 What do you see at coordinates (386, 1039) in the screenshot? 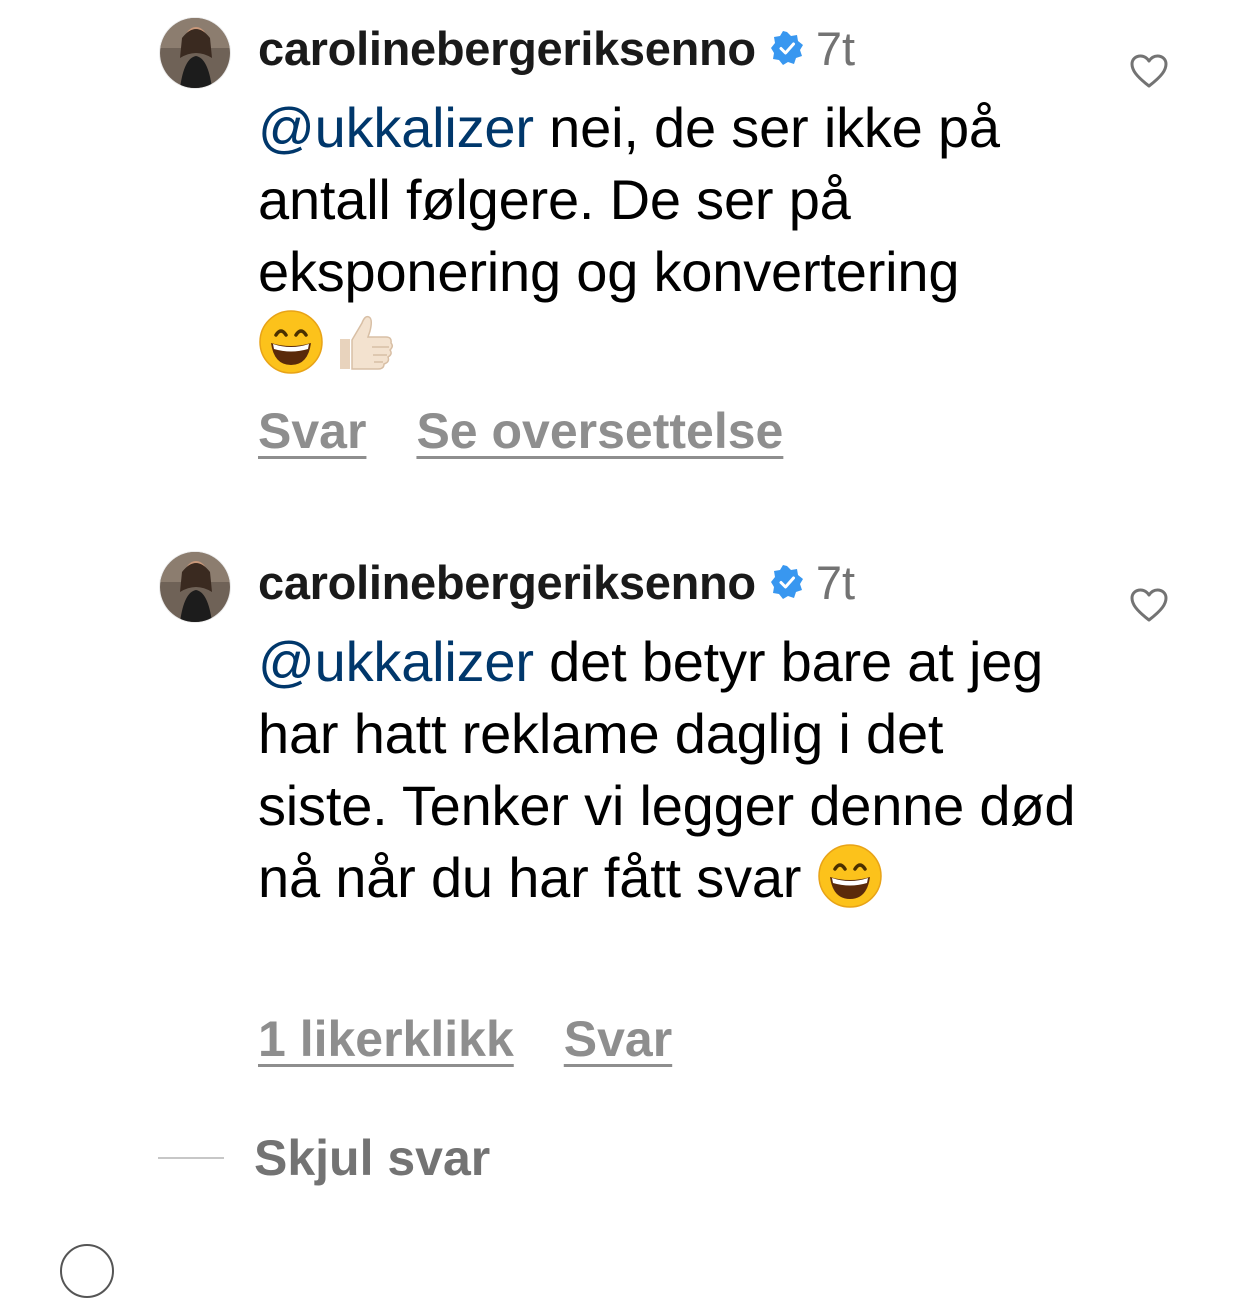
I see `likes-count-button: 1 likerklikk` at bounding box center [386, 1039].